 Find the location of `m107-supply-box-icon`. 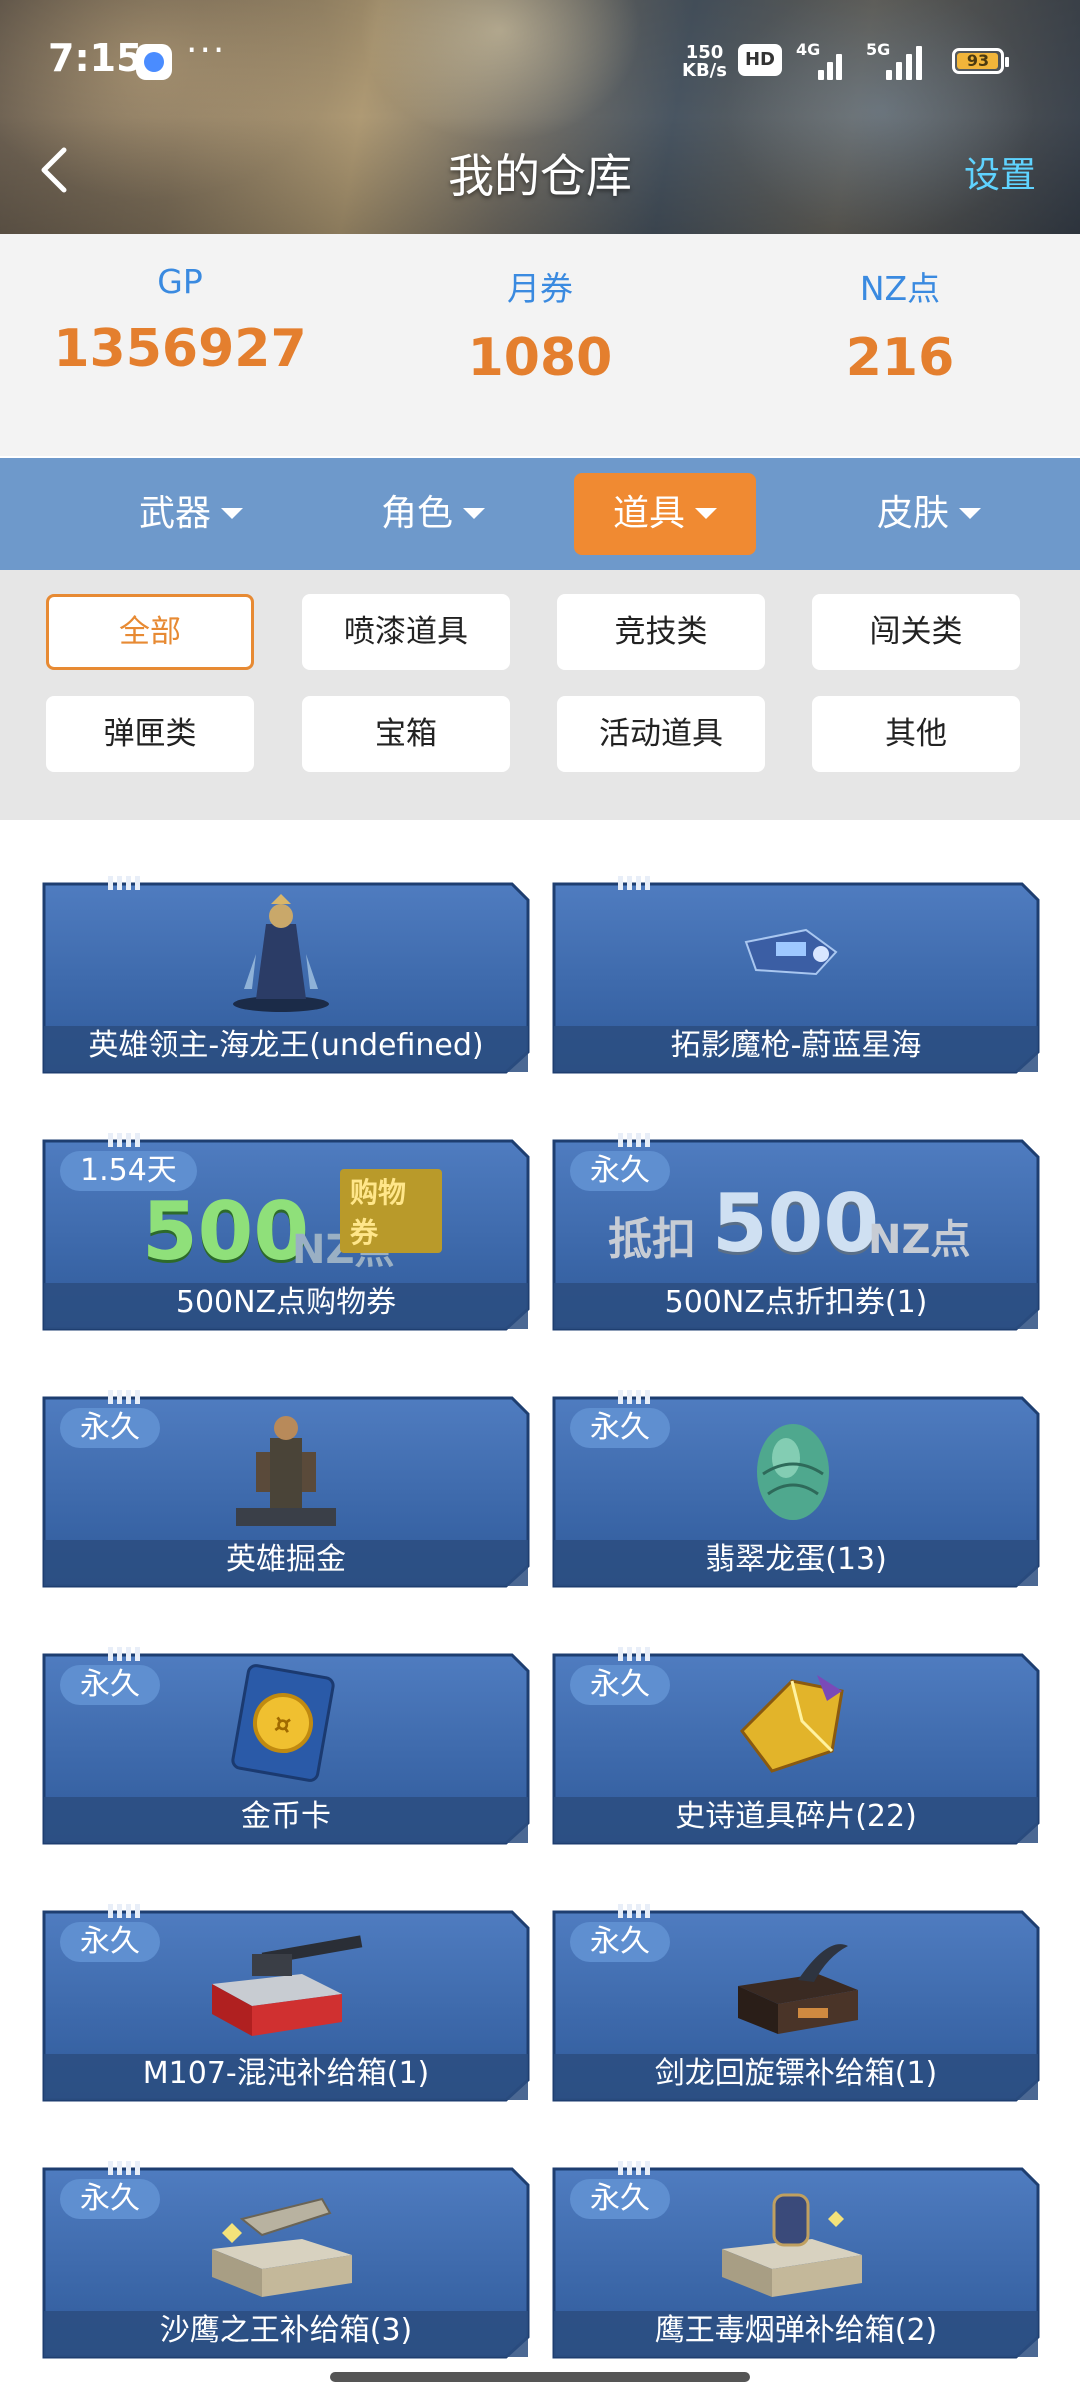

m107-supply-box-icon is located at coordinates (287, 1985).